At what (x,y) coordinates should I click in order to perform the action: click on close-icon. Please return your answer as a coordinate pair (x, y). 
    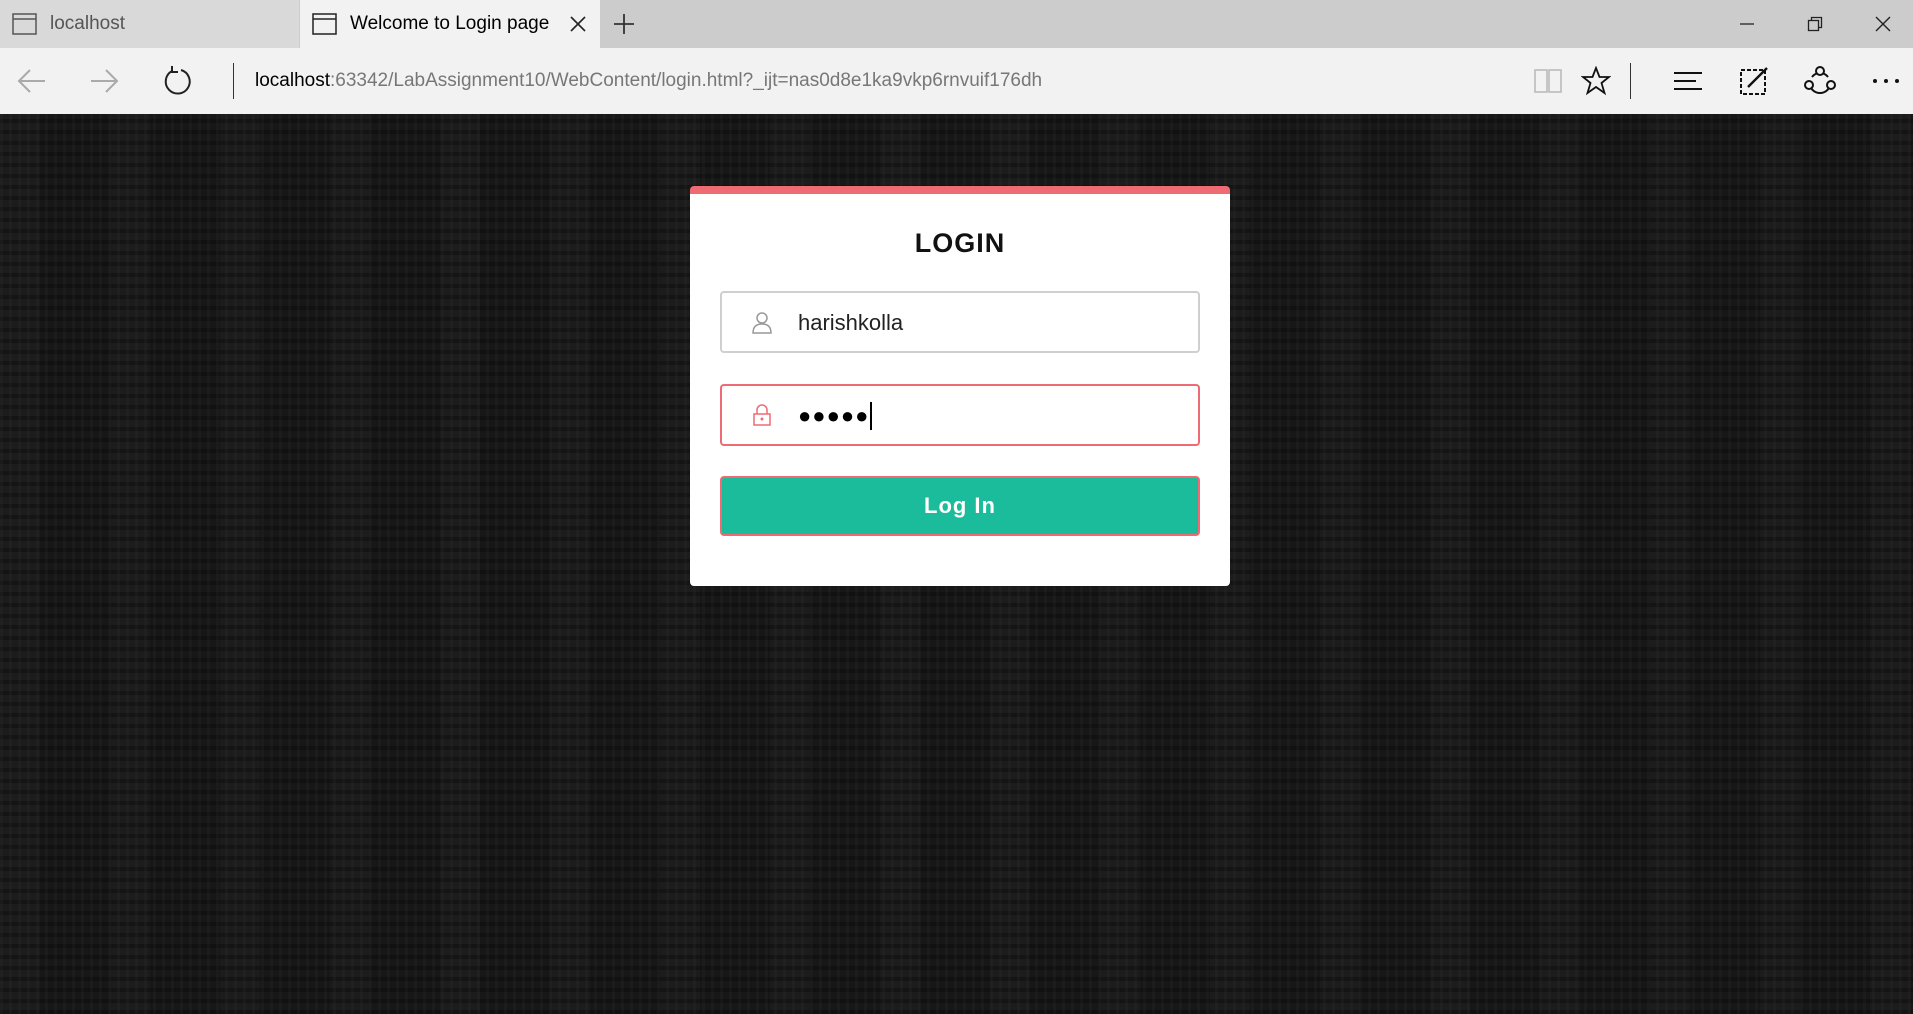
    Looking at the image, I should click on (1883, 24).